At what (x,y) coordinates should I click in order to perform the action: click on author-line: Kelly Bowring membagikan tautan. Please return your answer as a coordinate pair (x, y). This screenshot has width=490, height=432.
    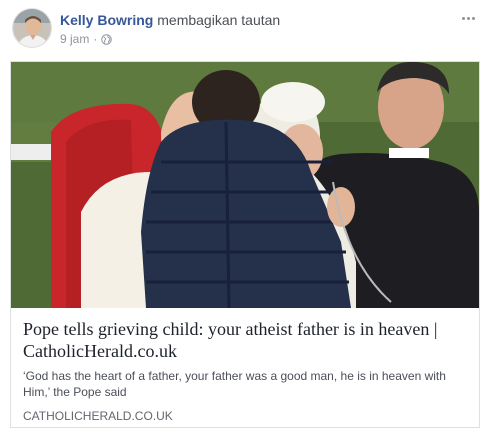
    Looking at the image, I should click on (170, 20).